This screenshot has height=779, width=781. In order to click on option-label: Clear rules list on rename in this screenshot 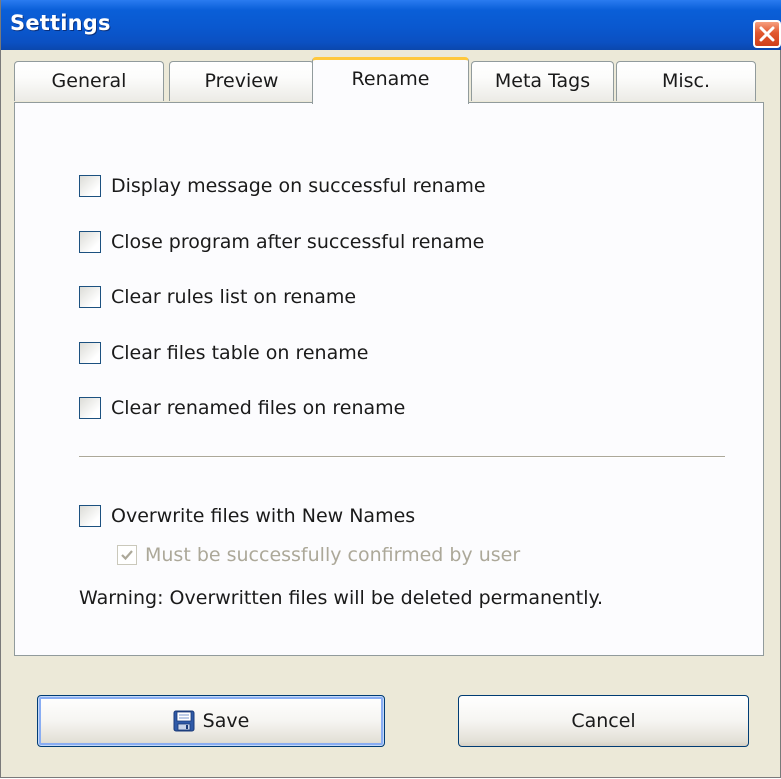, I will do `click(234, 297)`.